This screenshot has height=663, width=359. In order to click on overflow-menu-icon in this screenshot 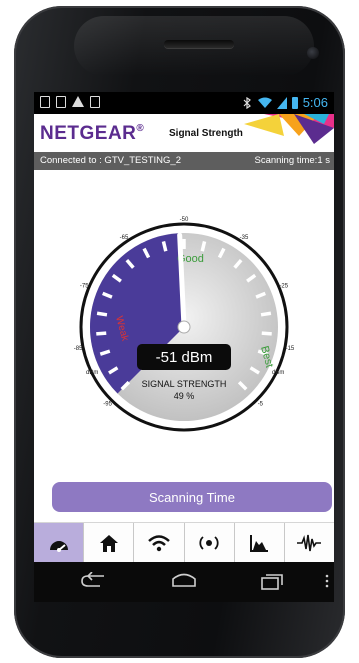, I will do `click(327, 581)`.